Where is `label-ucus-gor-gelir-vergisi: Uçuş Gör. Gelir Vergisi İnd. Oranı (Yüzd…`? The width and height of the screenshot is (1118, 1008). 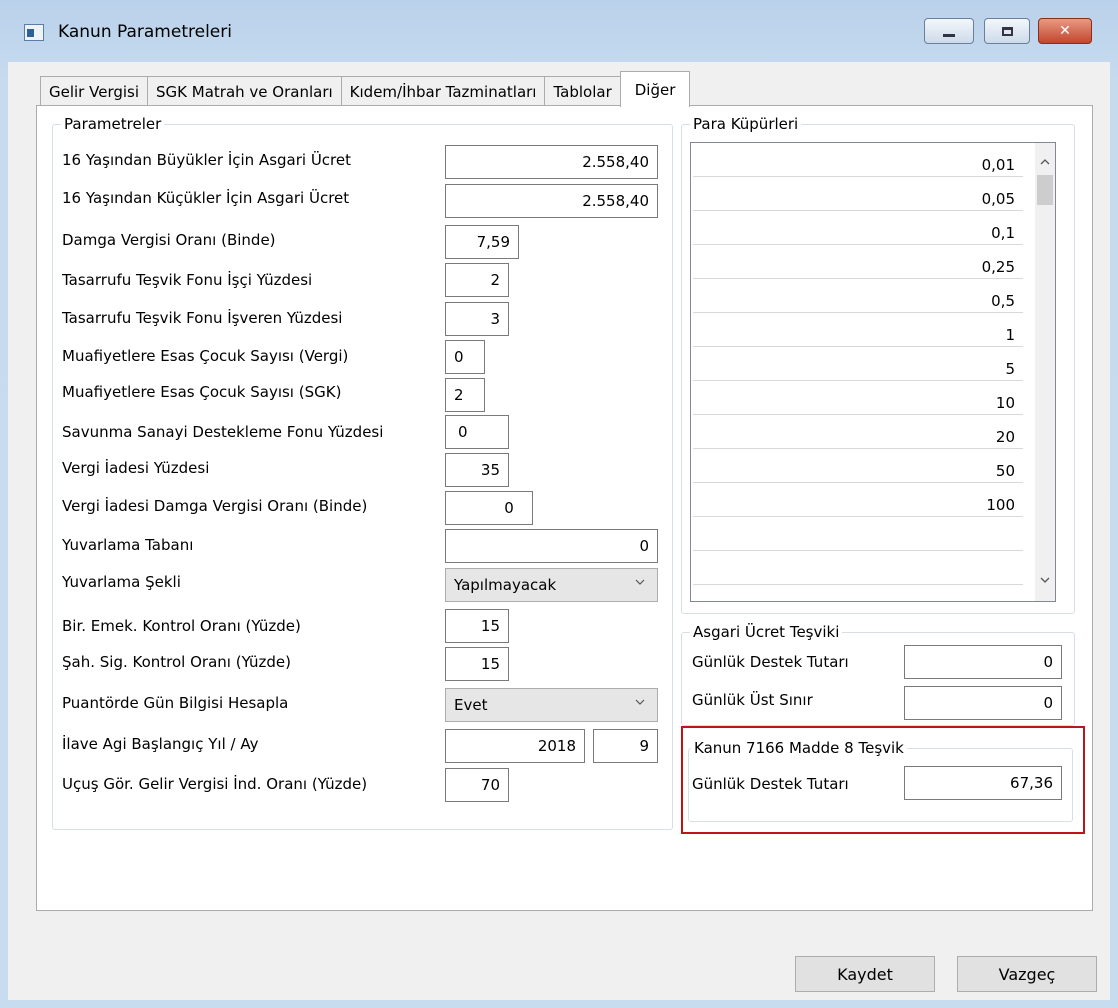 label-ucus-gor-gelir-vergisi: Uçuş Gör. Gelir Vergisi İnd. Oranı (Yüzd… is located at coordinates (215, 784).